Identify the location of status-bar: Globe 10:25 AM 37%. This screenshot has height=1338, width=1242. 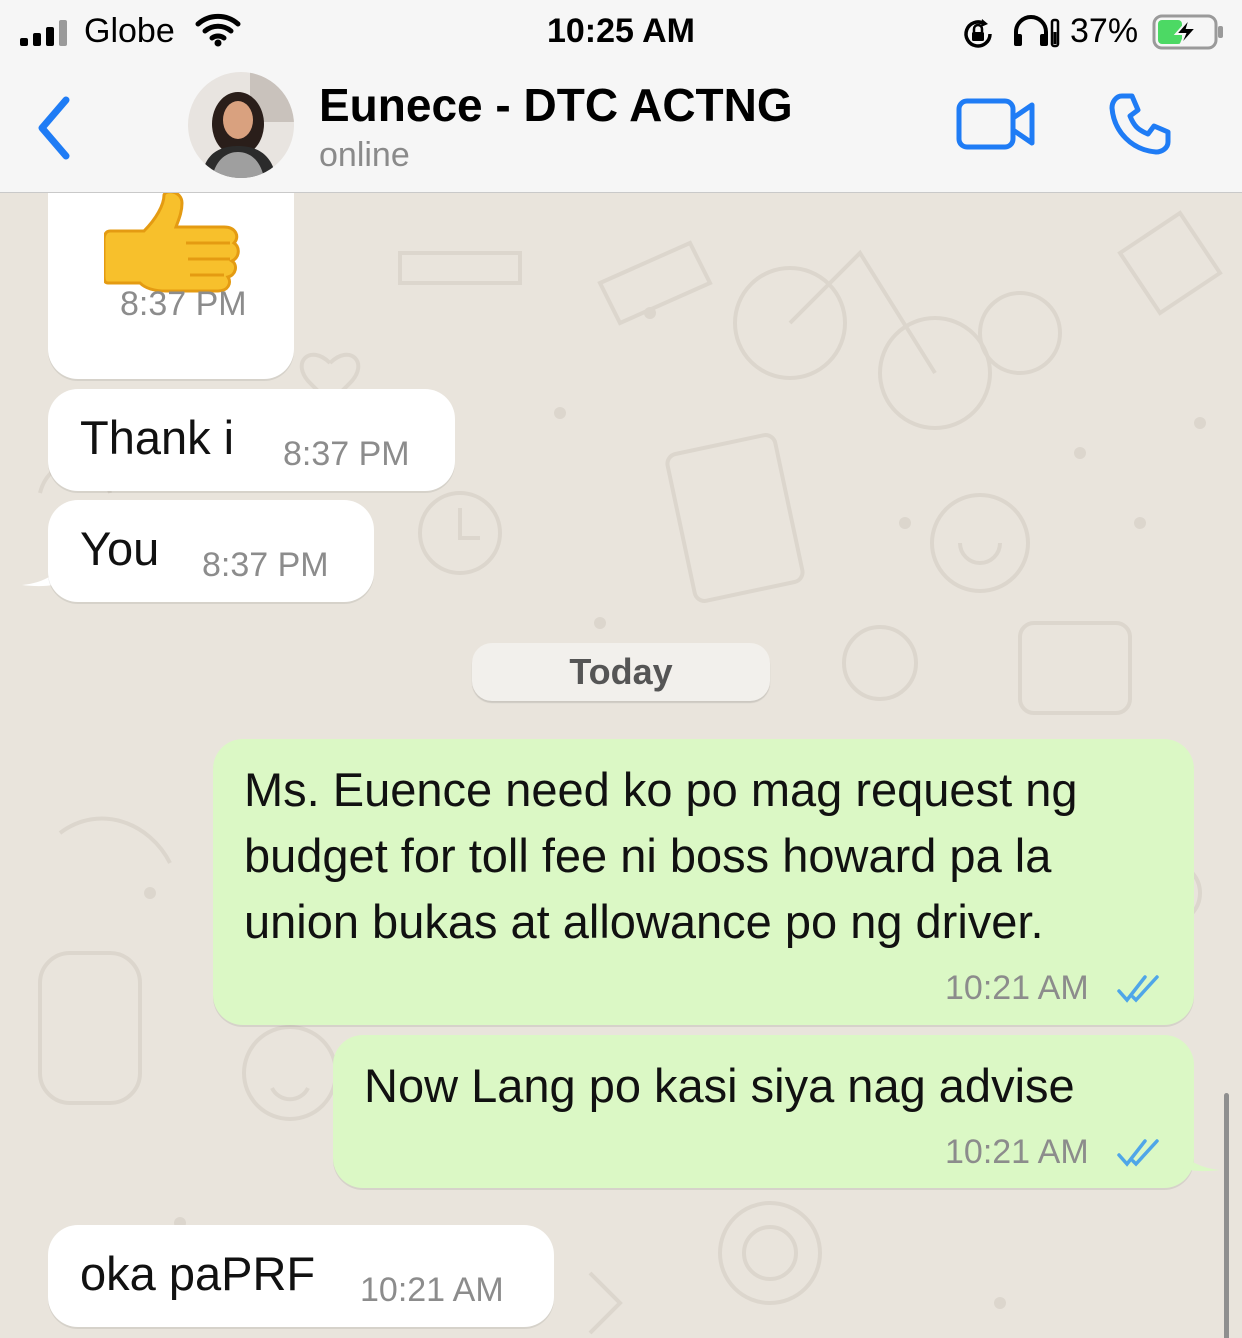
(621, 32).